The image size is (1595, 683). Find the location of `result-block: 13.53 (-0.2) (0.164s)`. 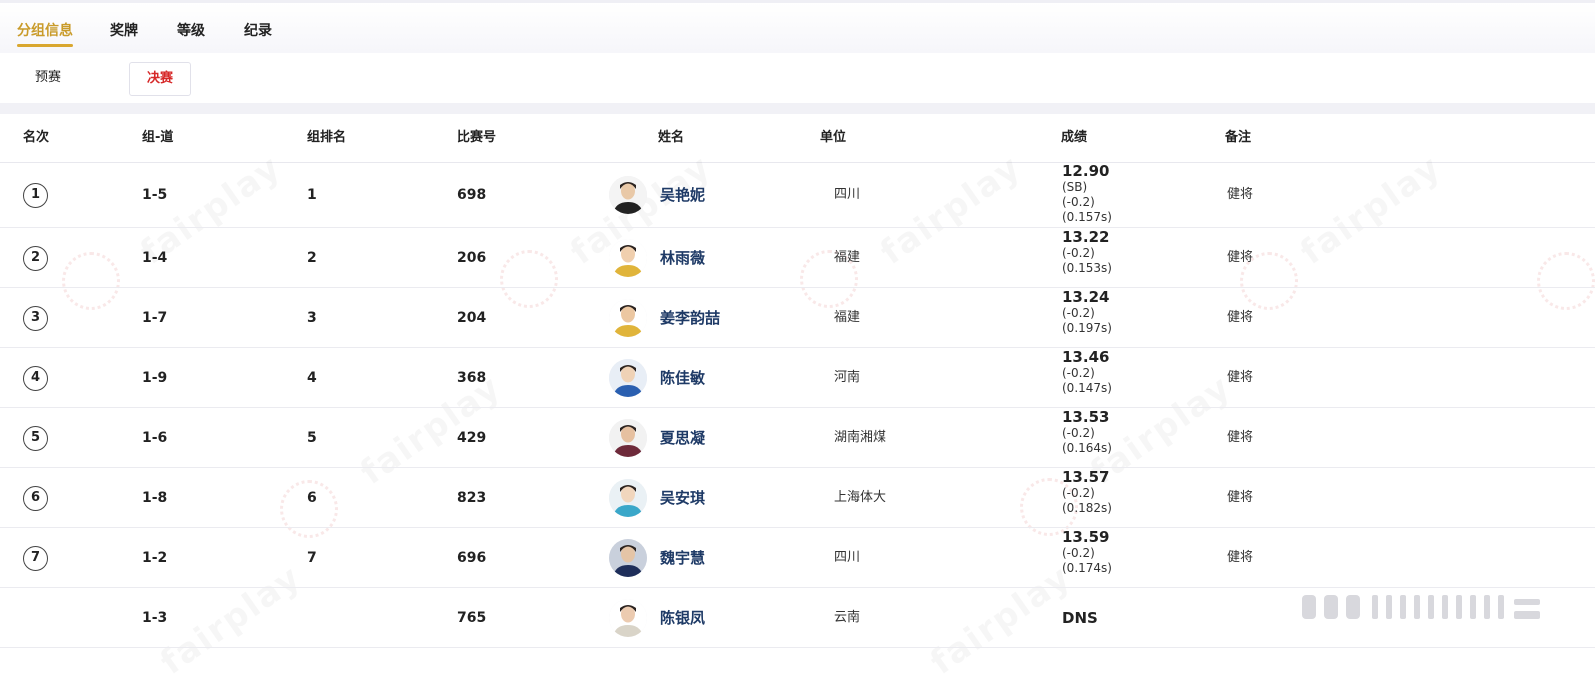

result-block: 13.53 (-0.2) (0.164s) is located at coordinates (1132, 432).